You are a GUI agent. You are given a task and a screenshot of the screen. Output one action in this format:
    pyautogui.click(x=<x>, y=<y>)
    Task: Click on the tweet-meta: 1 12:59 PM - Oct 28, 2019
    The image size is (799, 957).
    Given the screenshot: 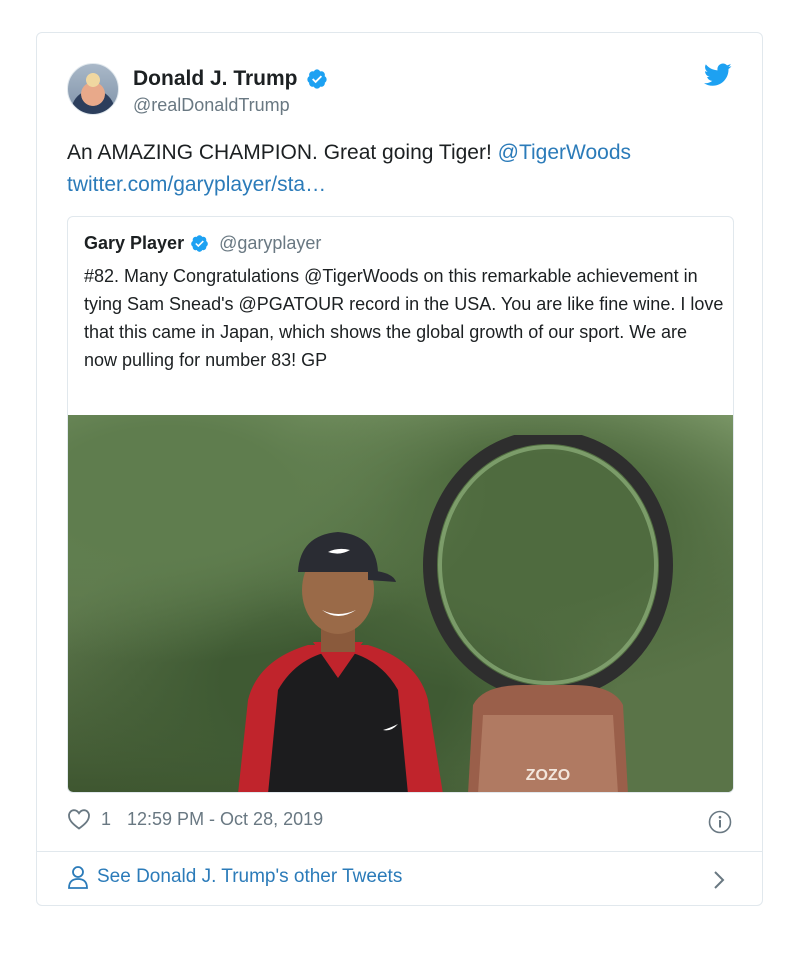 What is the action you would take?
    pyautogui.click(x=195, y=819)
    